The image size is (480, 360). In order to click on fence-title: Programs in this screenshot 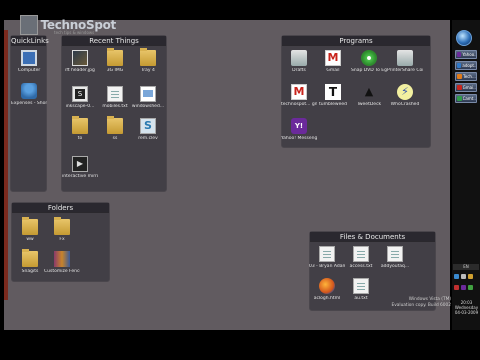, I will do `click(356, 41)`.